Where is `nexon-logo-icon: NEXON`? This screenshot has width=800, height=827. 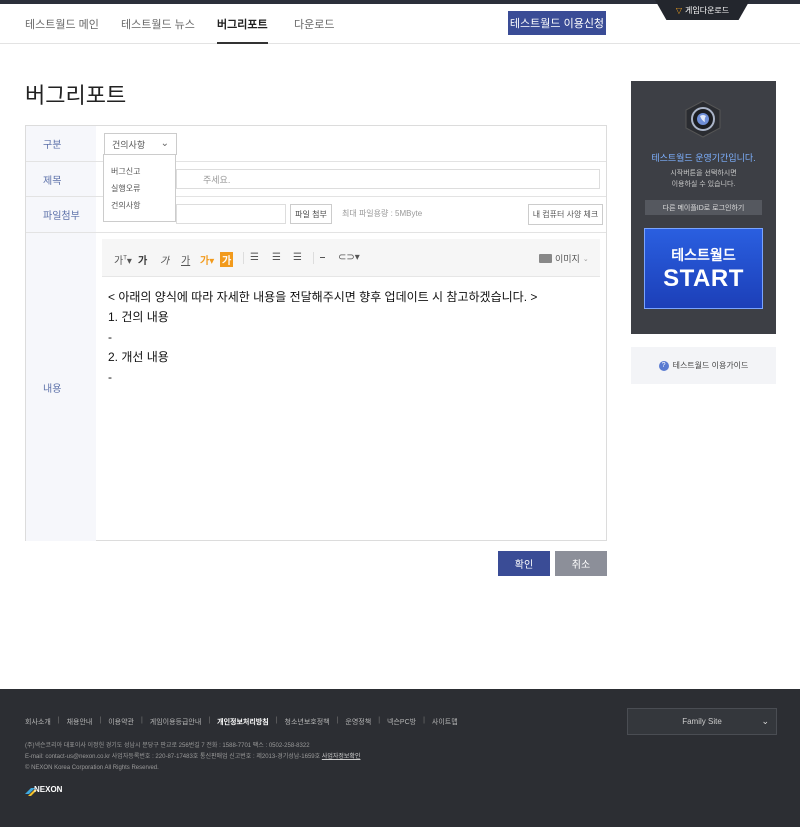
nexon-logo-icon: NEXON is located at coordinates (44, 790).